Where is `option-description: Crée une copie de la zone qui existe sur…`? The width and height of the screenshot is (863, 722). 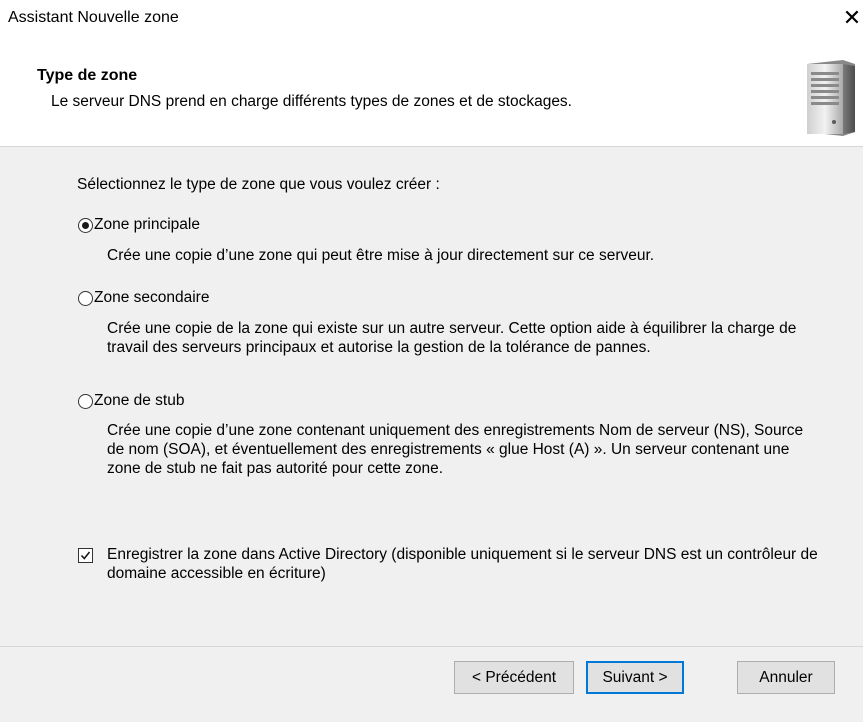
option-description: Crée une copie de la zone qui existe sur… is located at coordinates (452, 338).